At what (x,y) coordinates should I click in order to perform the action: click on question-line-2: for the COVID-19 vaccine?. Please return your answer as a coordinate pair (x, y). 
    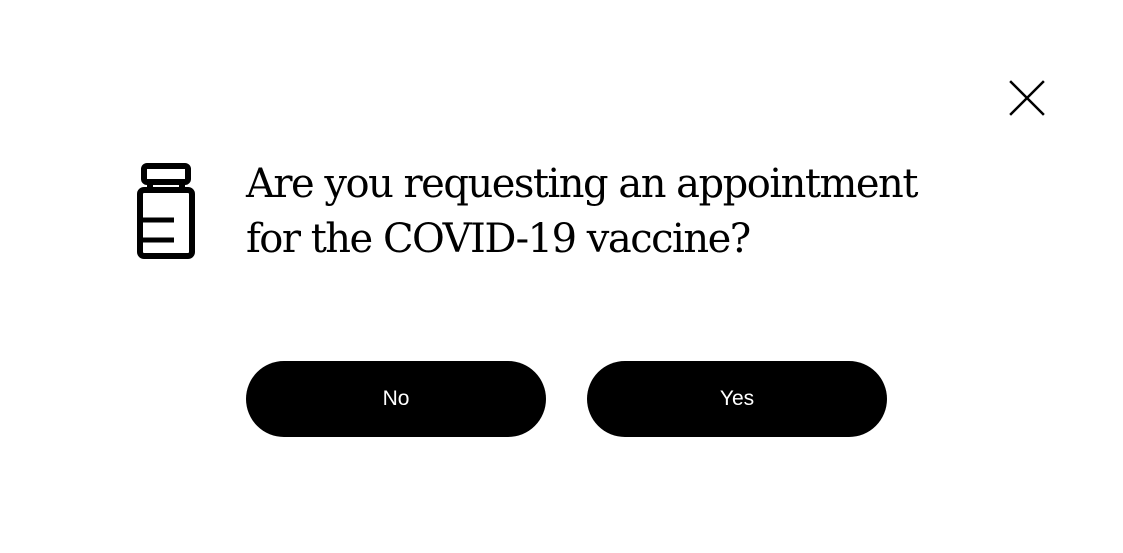
    Looking at the image, I should click on (498, 239).